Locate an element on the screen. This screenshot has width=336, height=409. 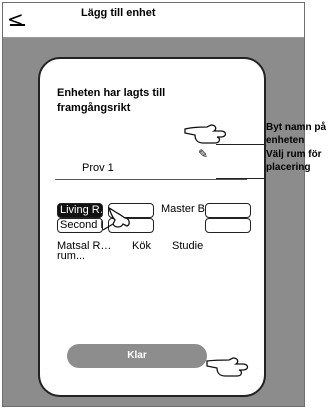
device-name-underline is located at coordinates (151, 179).